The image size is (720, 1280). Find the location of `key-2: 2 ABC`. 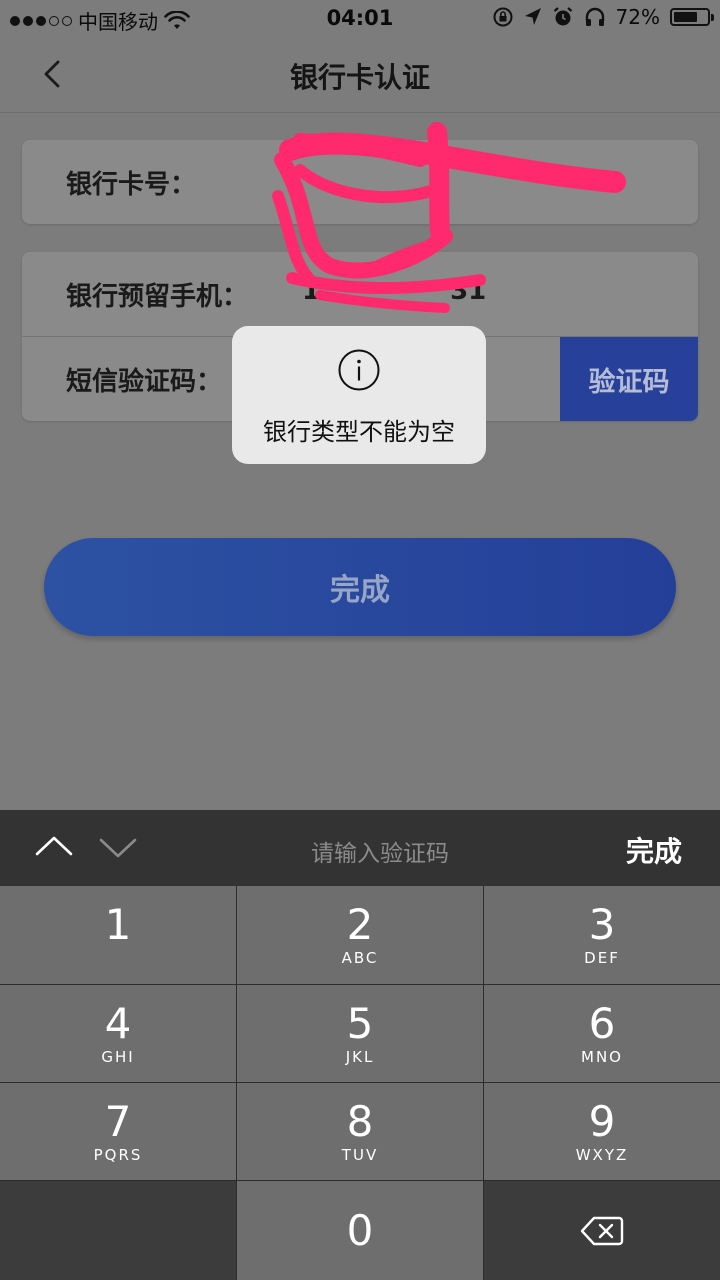

key-2: 2 ABC is located at coordinates (360, 935).